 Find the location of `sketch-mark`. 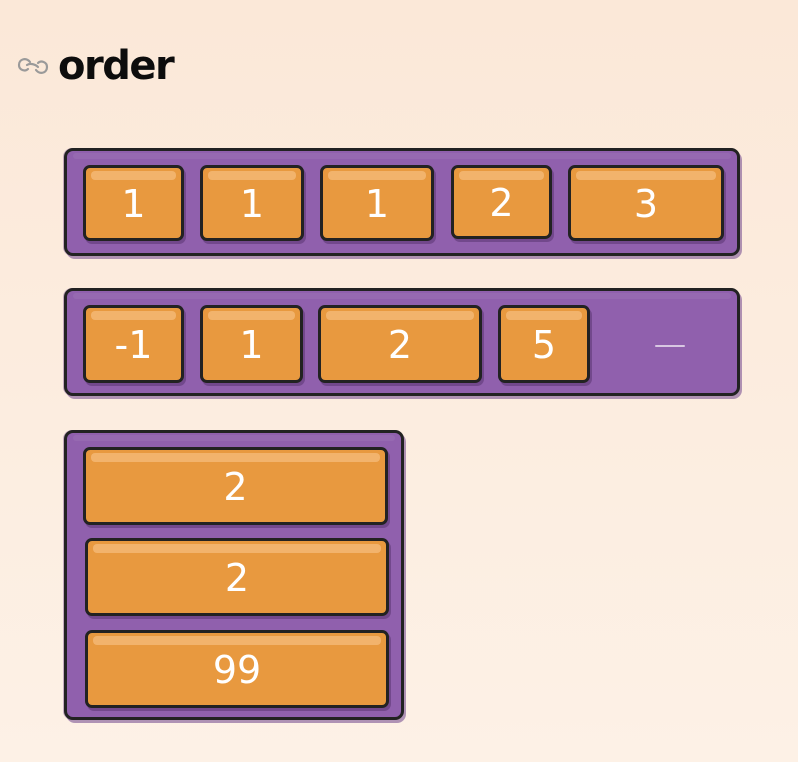

sketch-mark is located at coordinates (670, 346).